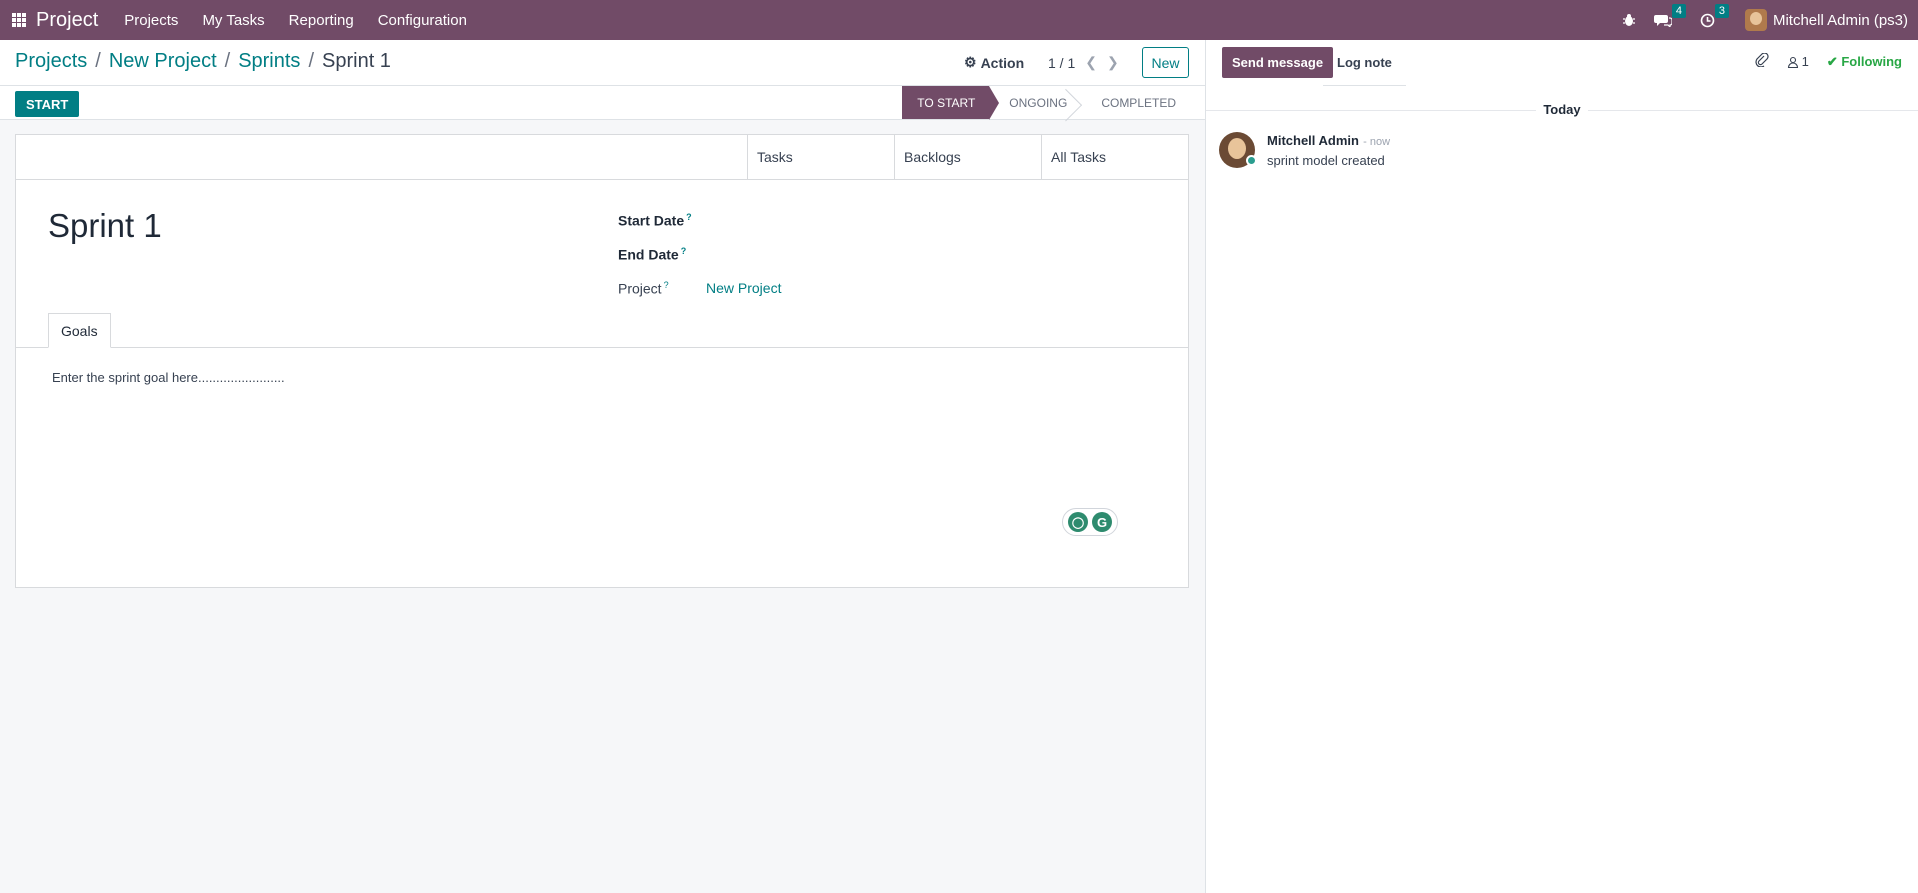 This screenshot has height=893, width=1918. What do you see at coordinates (1326, 160) in the screenshot?
I see `message-body: sprint model created` at bounding box center [1326, 160].